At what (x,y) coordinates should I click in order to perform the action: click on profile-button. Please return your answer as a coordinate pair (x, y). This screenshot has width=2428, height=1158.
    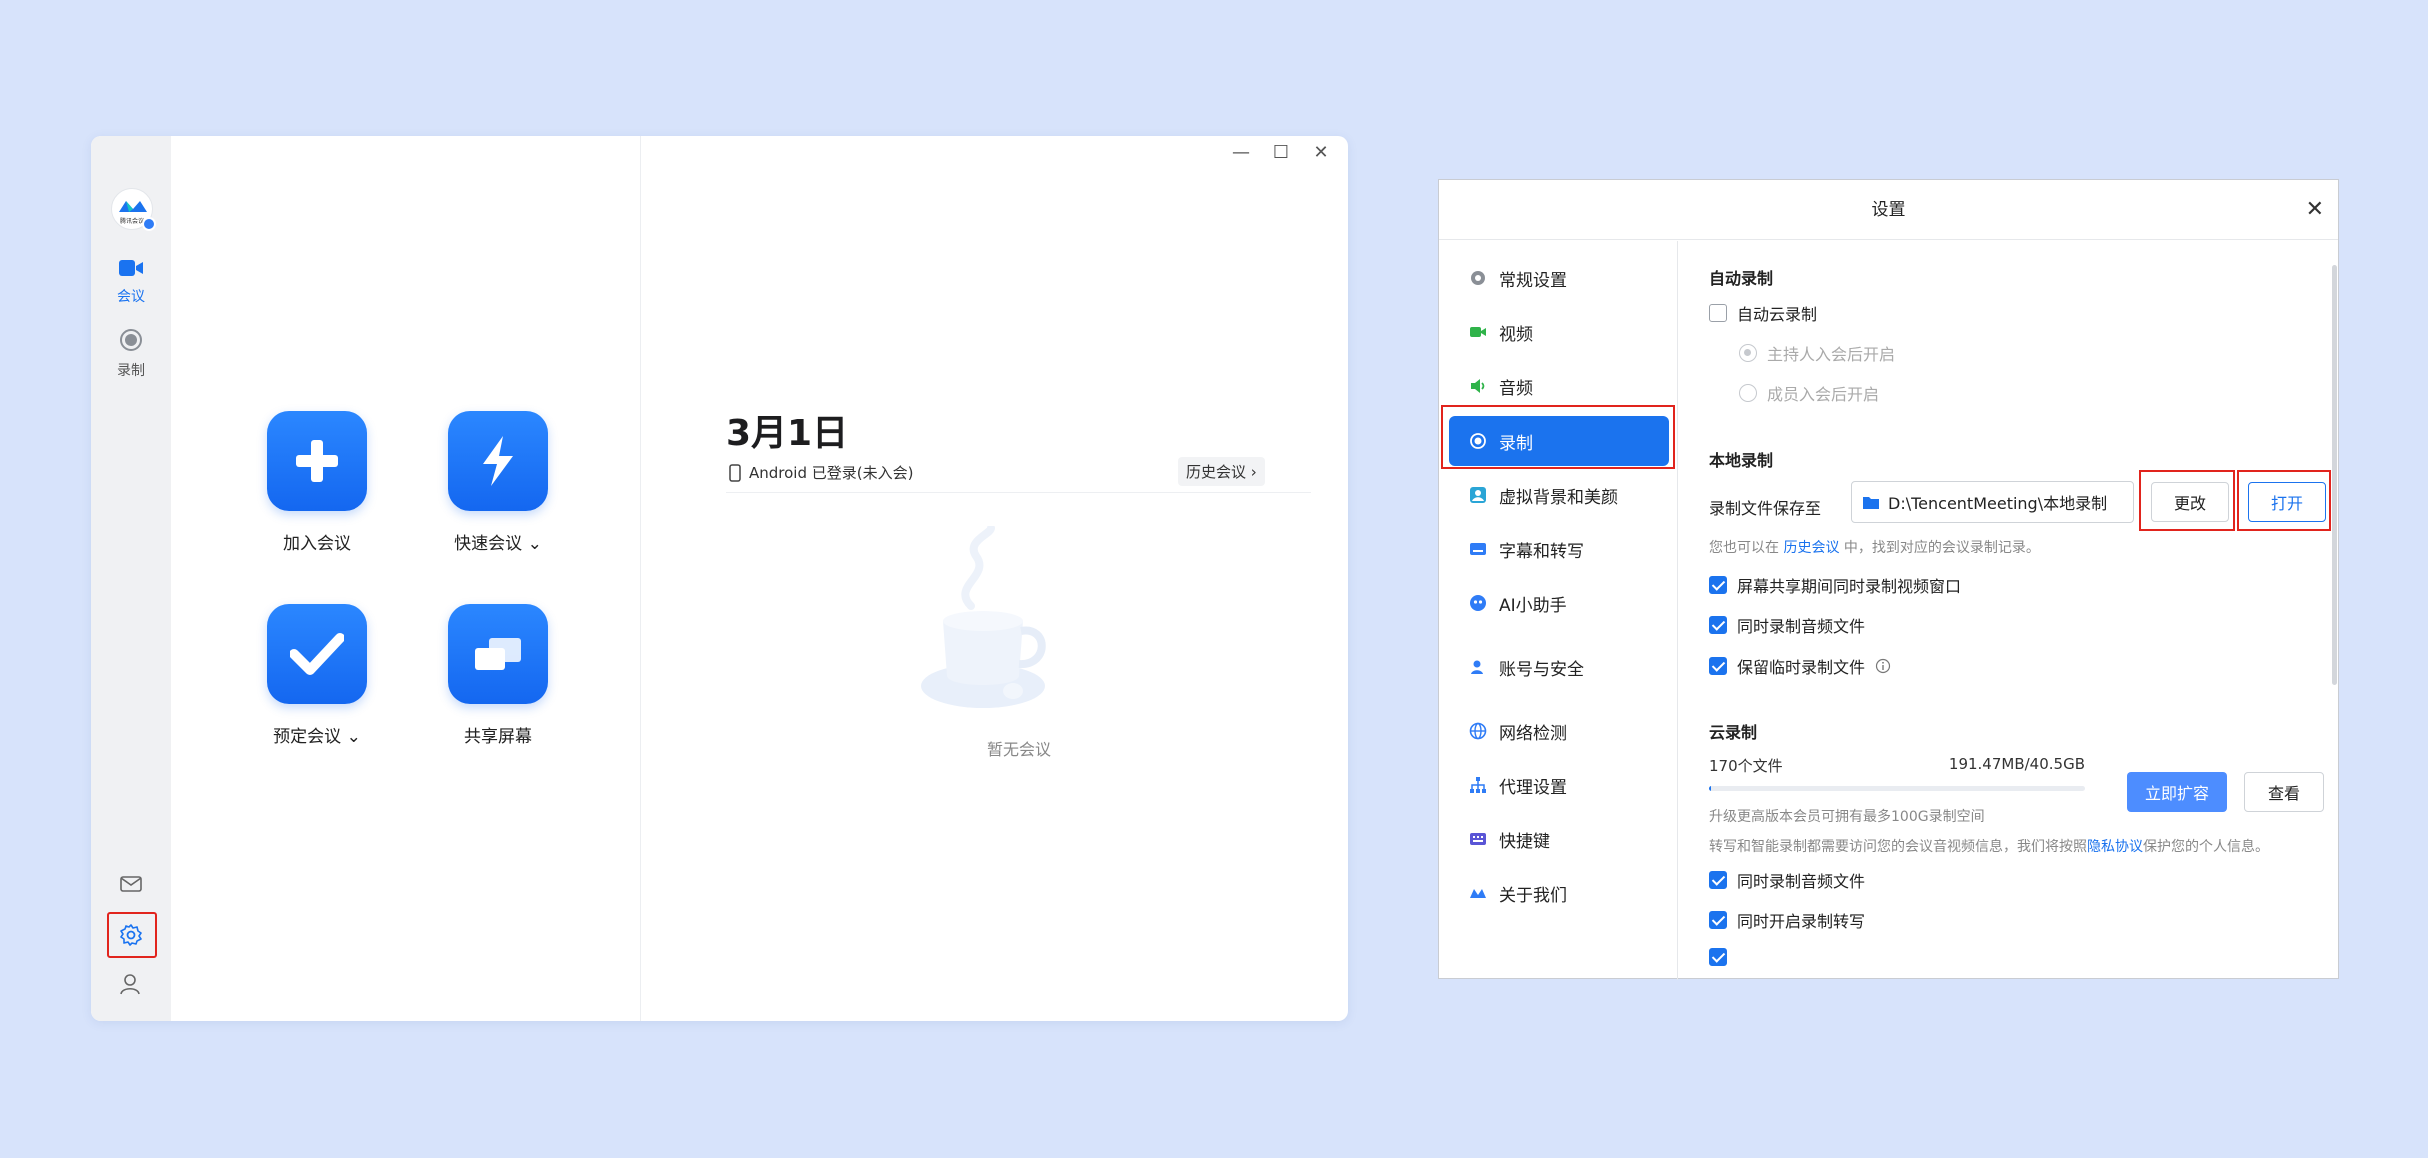
    Looking at the image, I should click on (131, 986).